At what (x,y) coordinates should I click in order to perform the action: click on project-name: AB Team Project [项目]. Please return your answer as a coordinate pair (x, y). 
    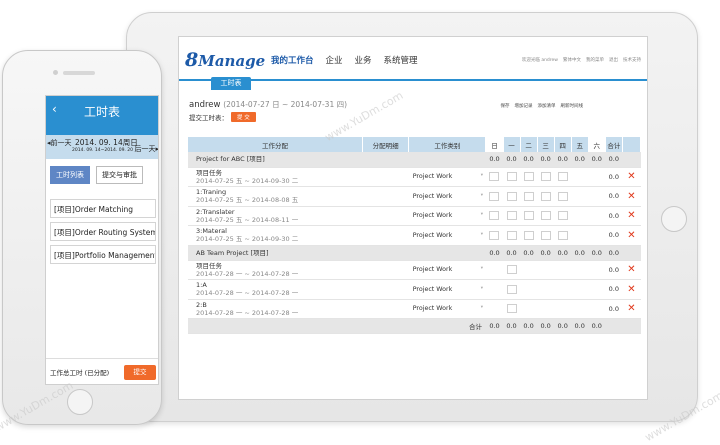
    Looking at the image, I should click on (337, 253).